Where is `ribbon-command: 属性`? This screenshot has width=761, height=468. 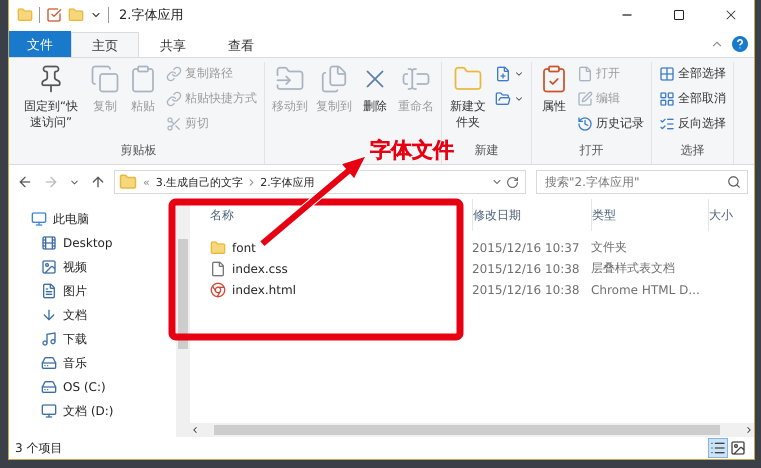 ribbon-command: 属性 is located at coordinates (554, 102).